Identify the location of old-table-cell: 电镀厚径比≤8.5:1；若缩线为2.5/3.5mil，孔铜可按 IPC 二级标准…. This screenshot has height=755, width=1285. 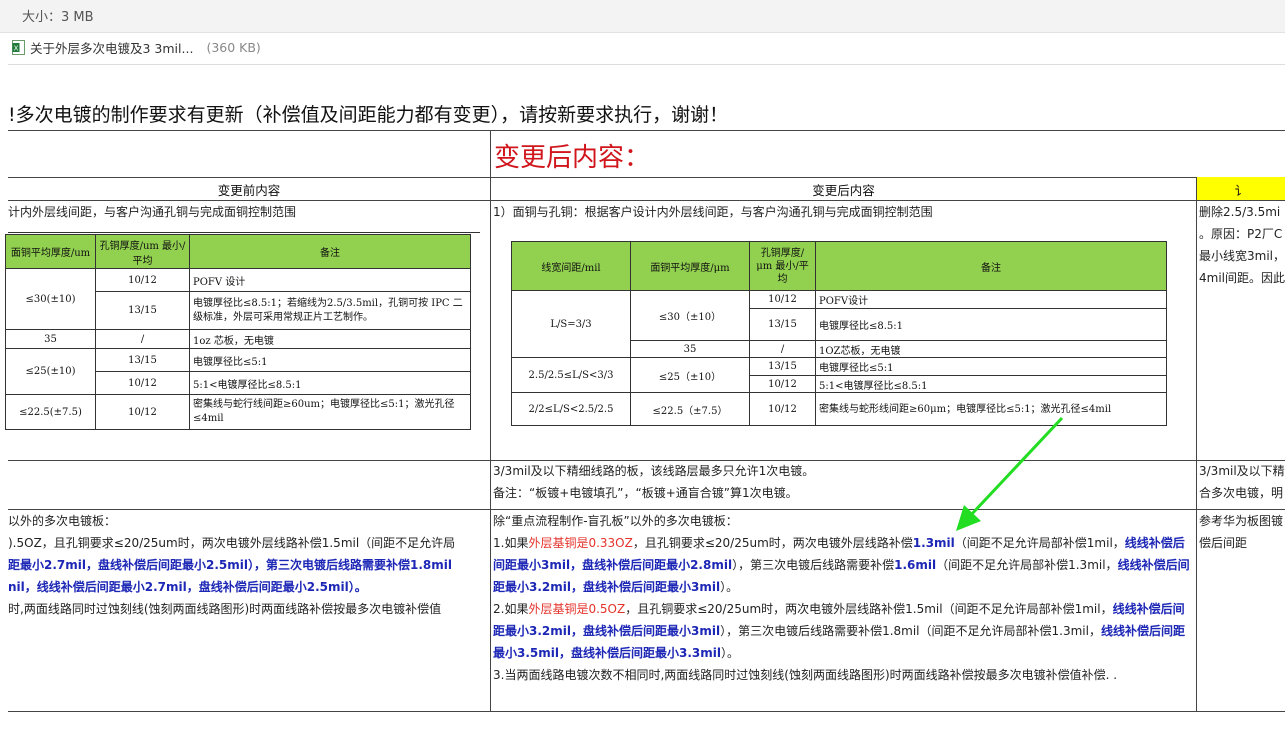
(330, 310).